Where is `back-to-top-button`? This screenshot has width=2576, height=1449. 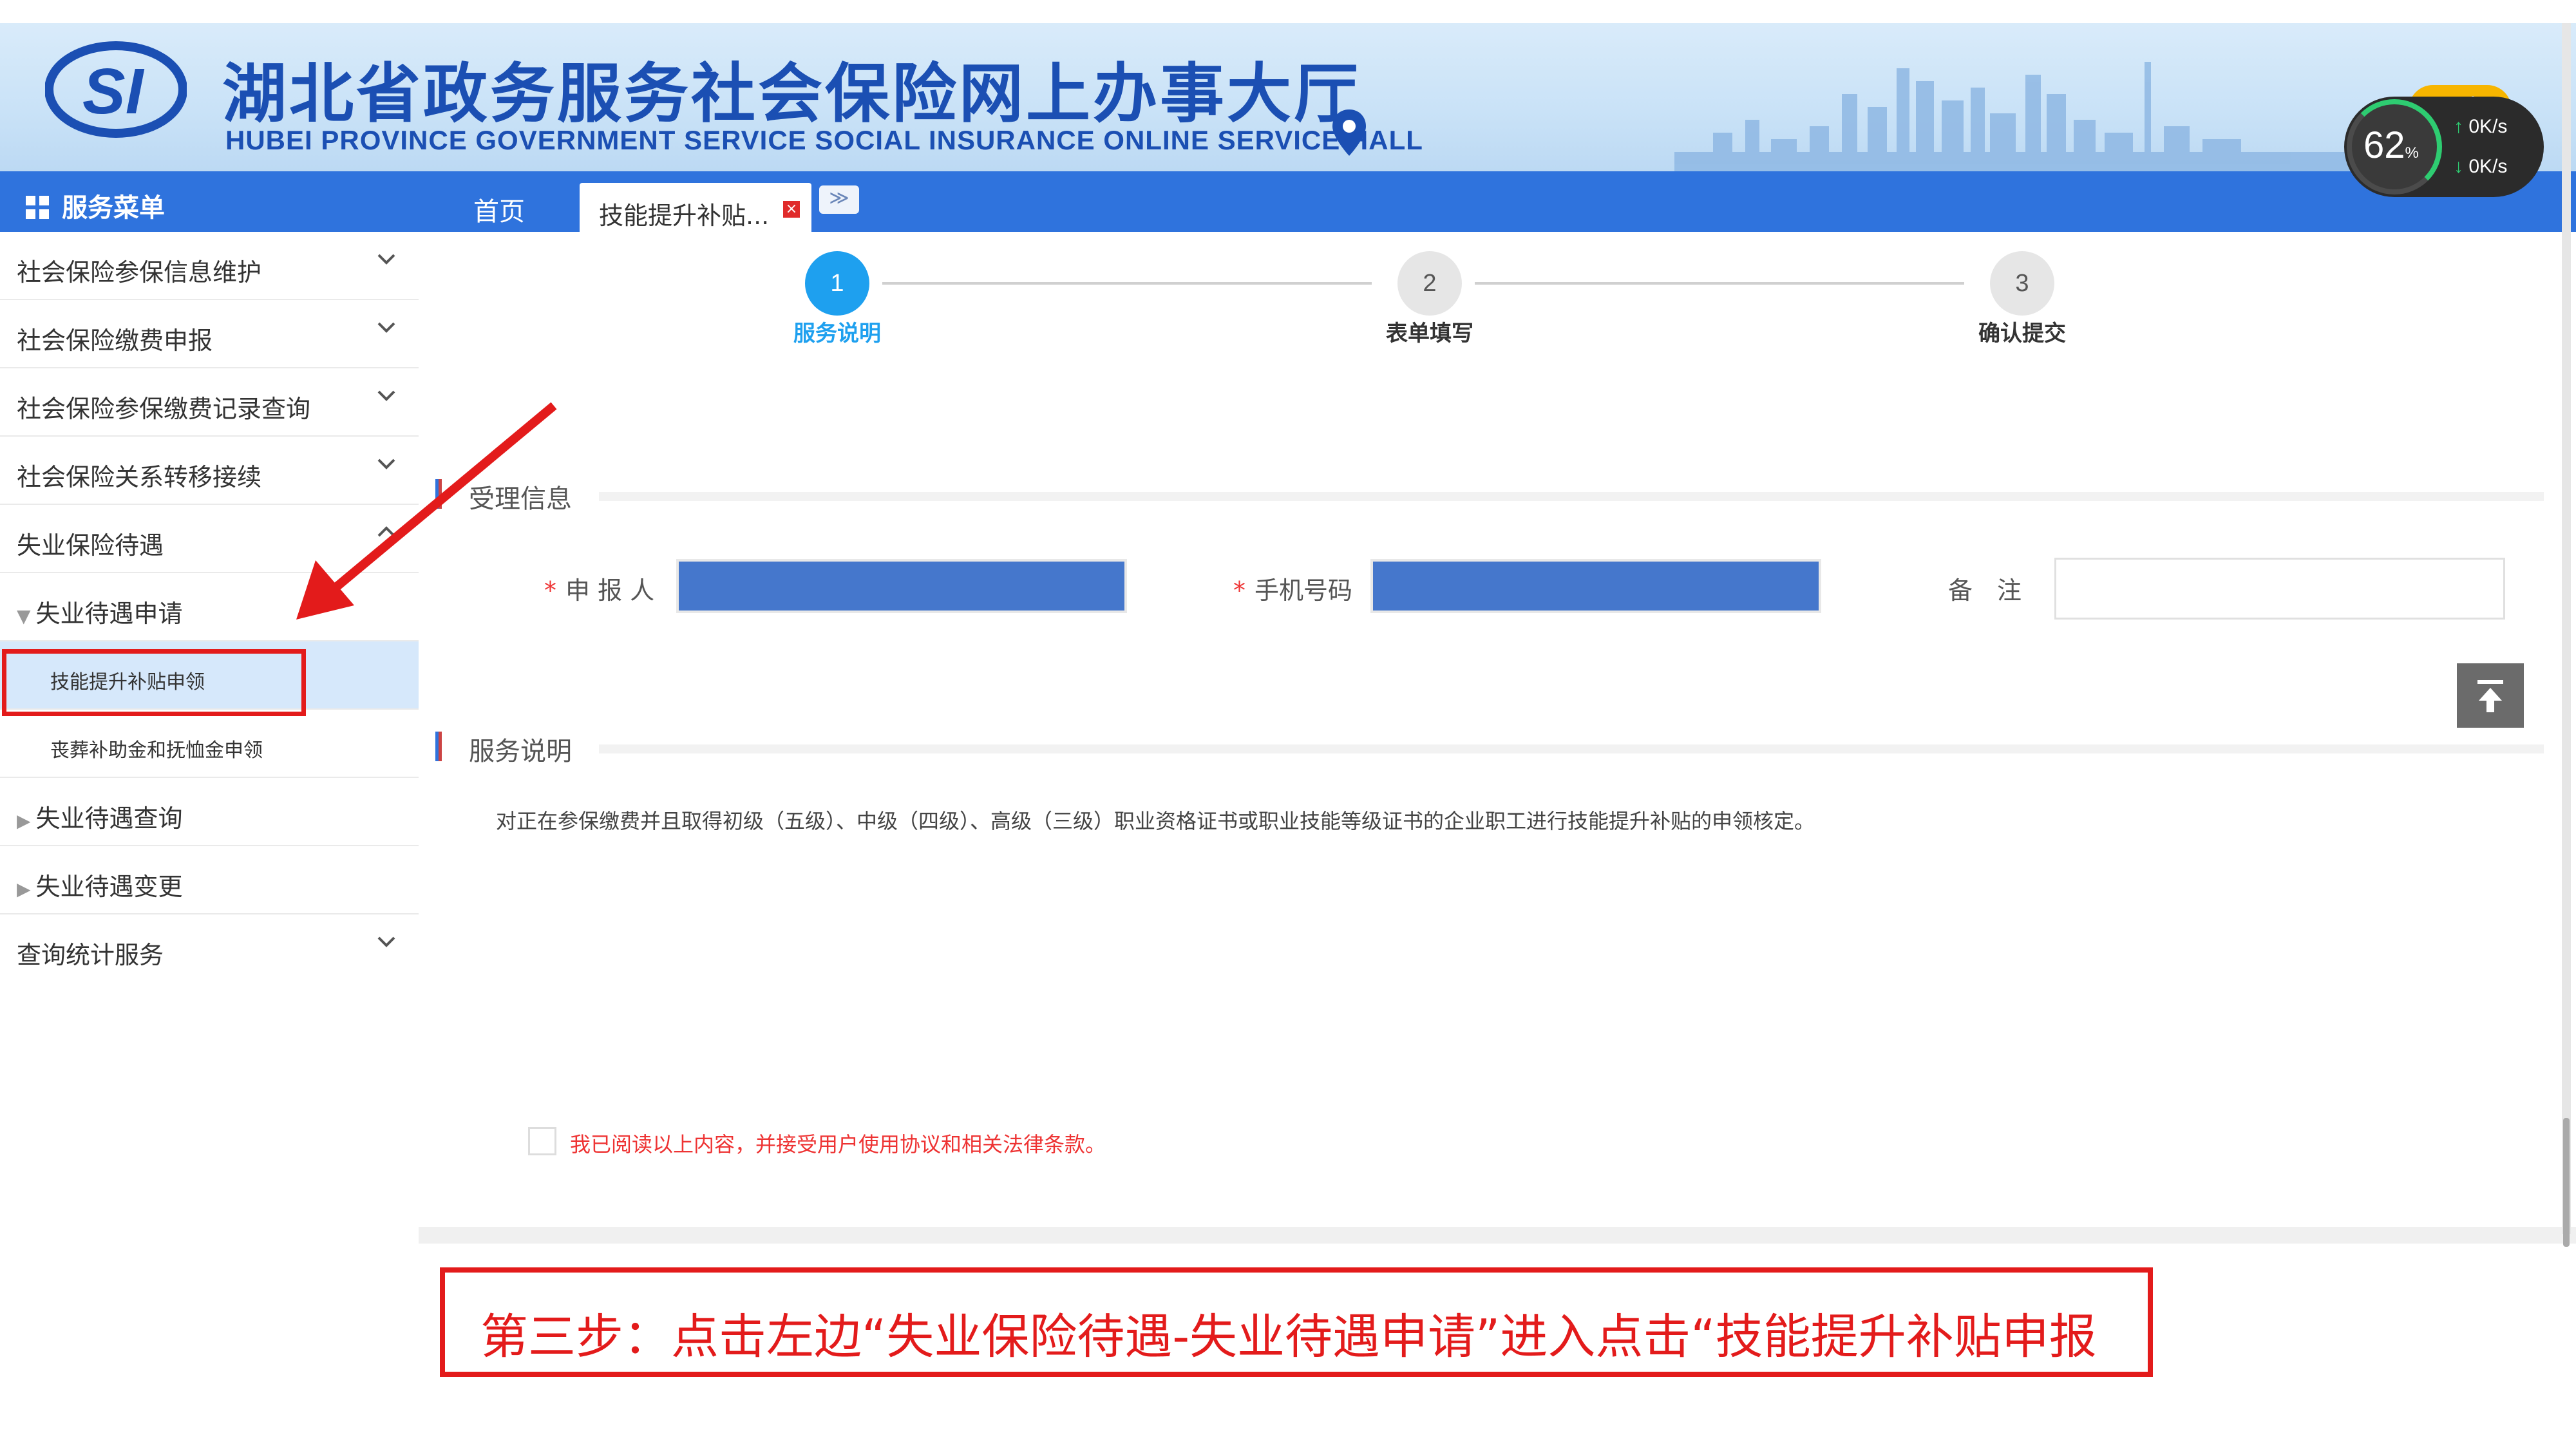
back-to-top-button is located at coordinates (2491, 695).